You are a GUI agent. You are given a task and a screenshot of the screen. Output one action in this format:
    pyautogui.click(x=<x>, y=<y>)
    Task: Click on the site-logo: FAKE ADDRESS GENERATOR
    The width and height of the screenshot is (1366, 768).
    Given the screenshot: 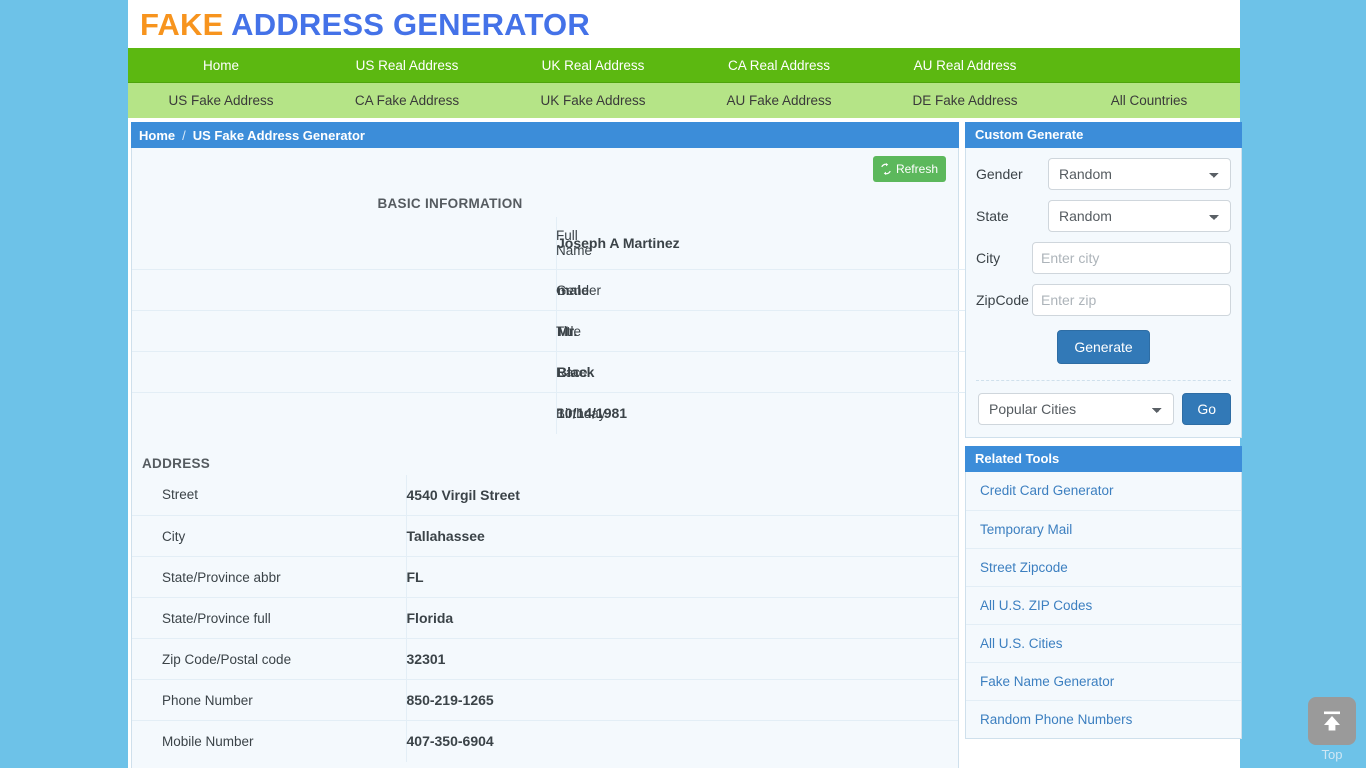 What is the action you would take?
    pyautogui.click(x=365, y=24)
    